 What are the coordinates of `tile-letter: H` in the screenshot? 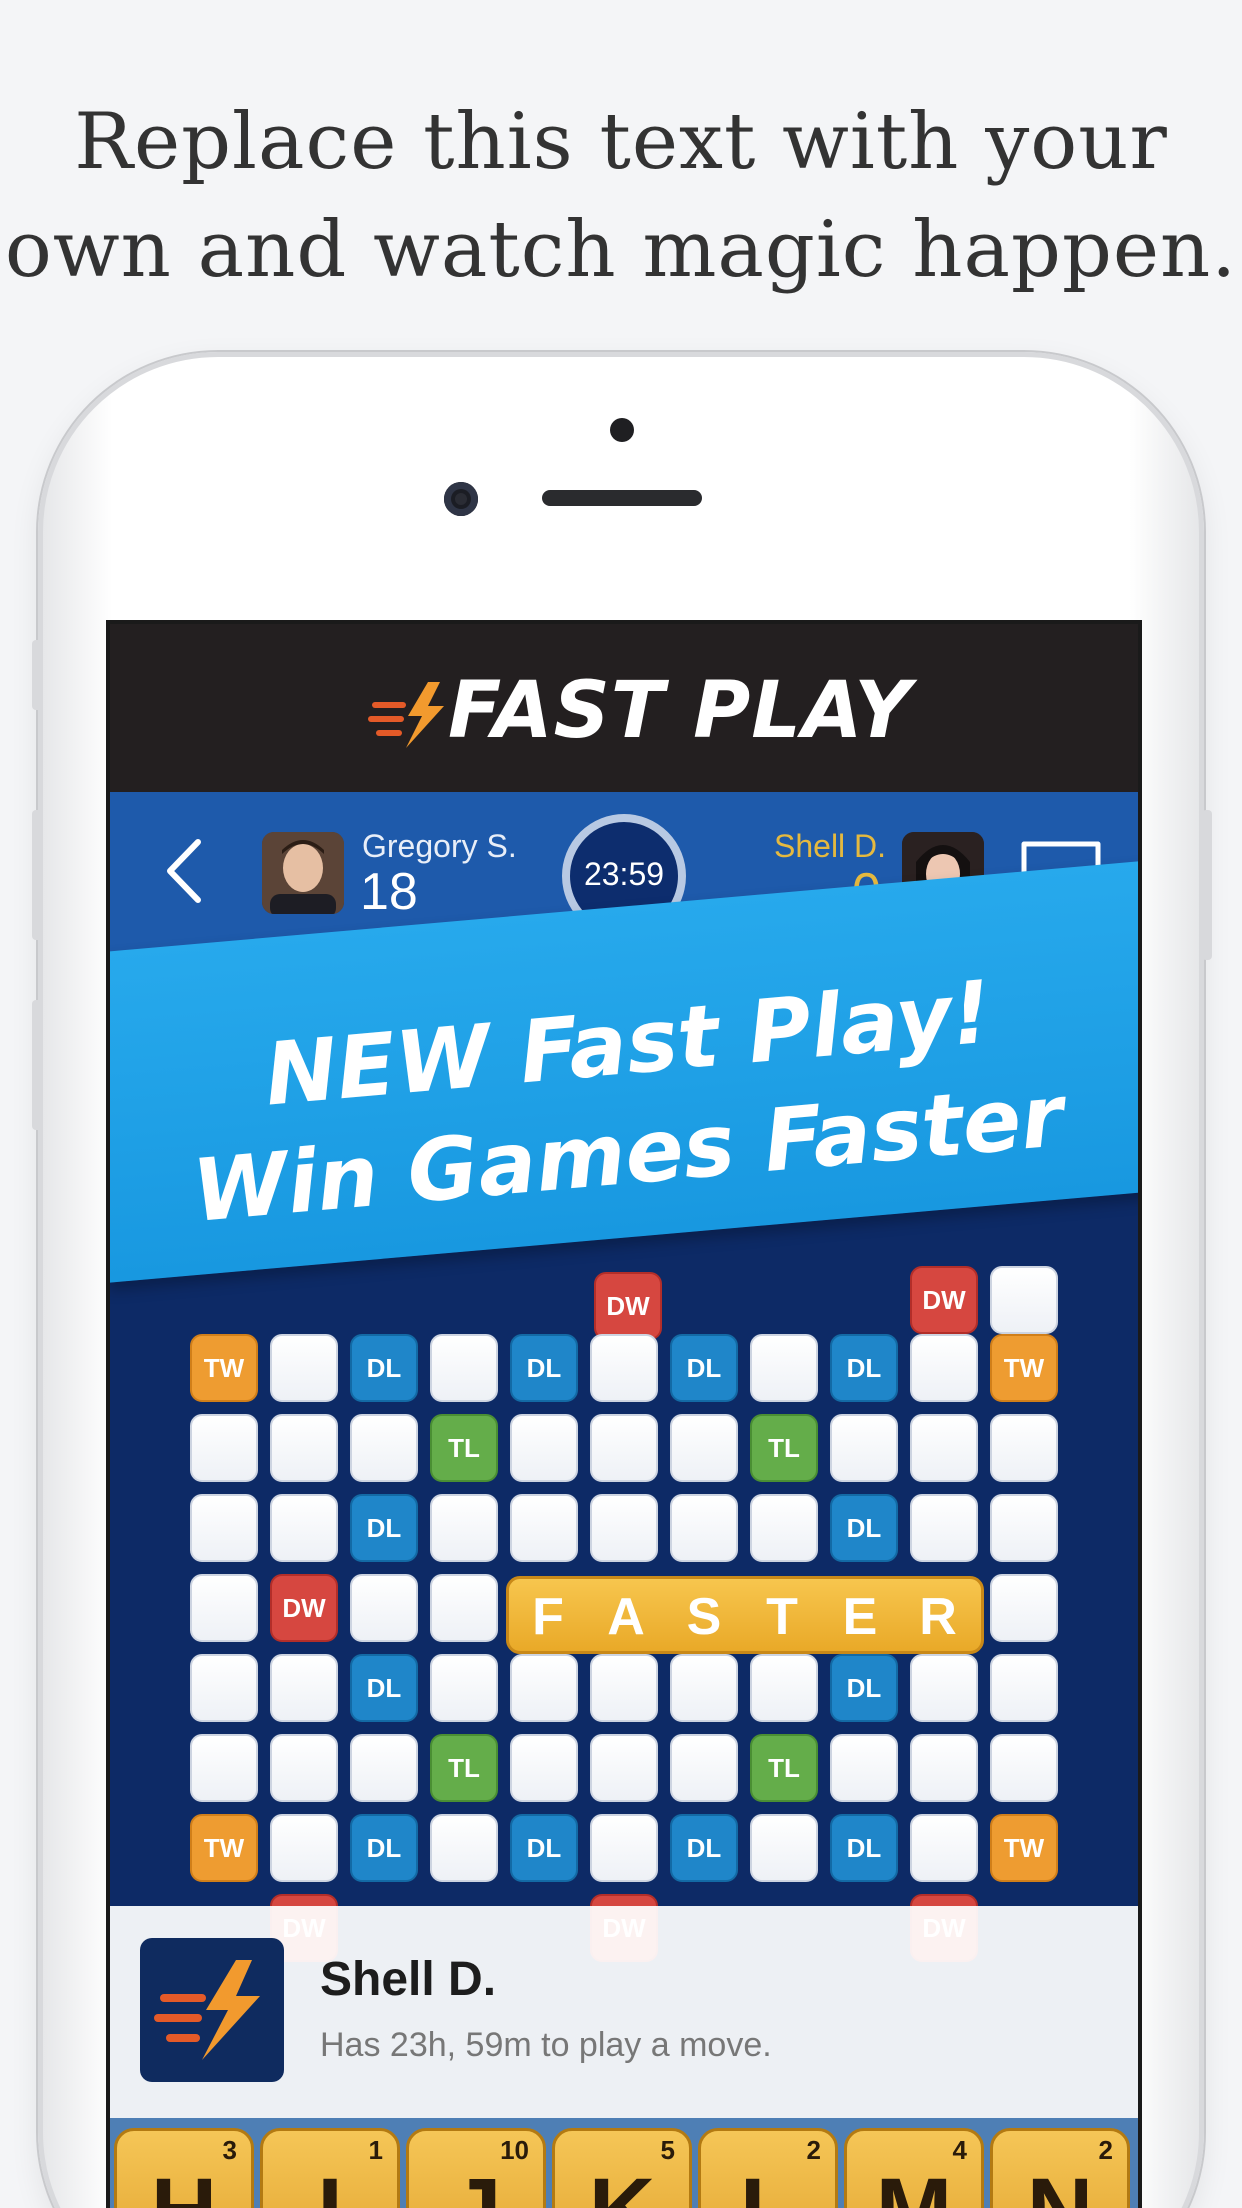 It's located at (184, 2183).